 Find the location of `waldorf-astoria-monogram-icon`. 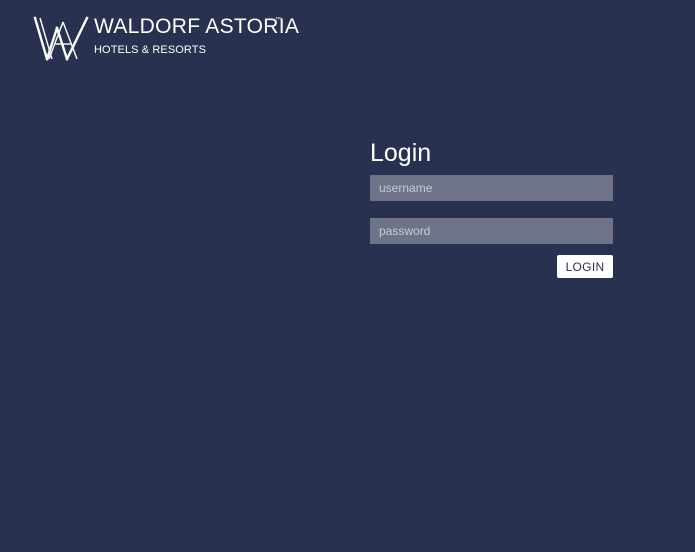

waldorf-astoria-monogram-icon is located at coordinates (61, 38).